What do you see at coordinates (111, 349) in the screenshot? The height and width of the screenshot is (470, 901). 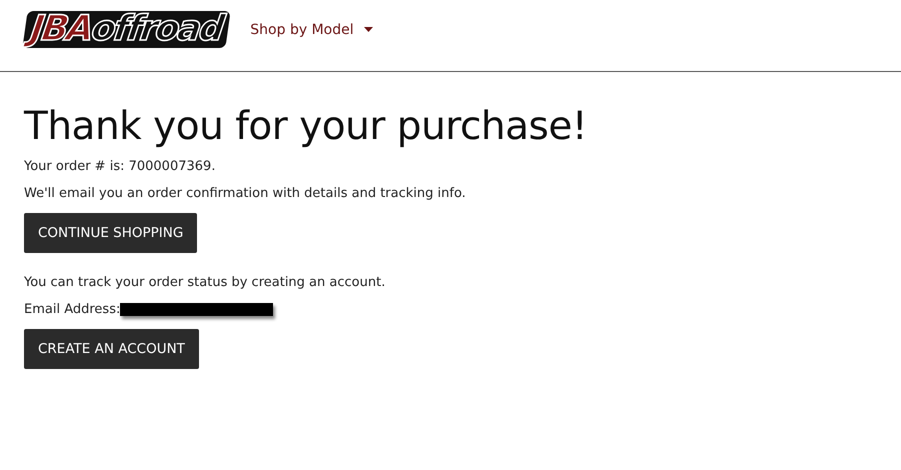 I see `create-account-button: CREATE AN ACCOUNT` at bounding box center [111, 349].